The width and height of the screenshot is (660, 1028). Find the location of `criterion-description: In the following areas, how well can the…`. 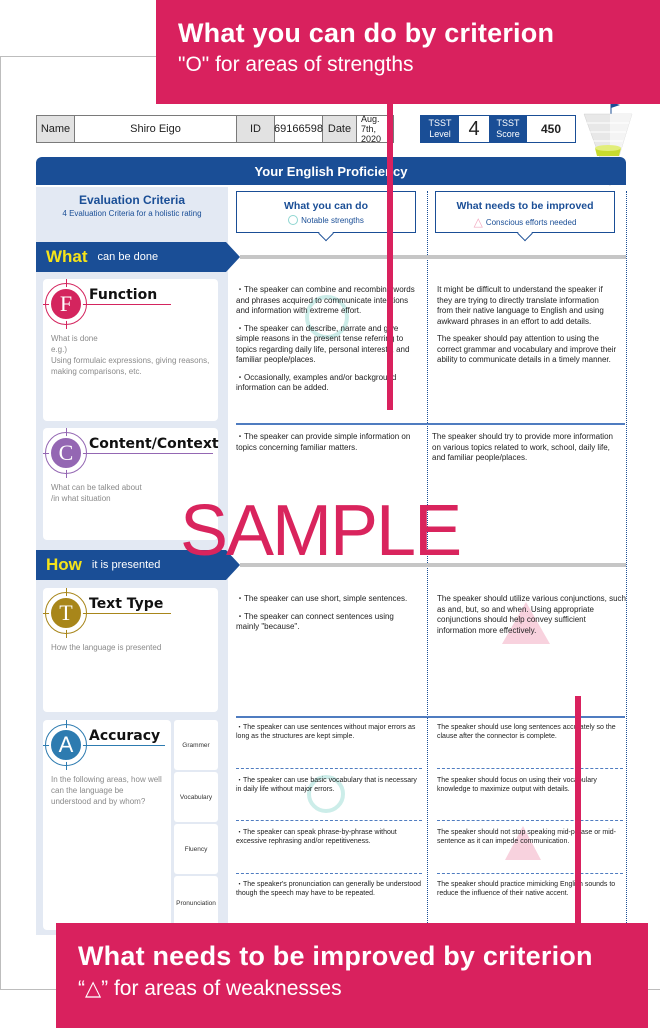

criterion-description: In the following areas, how well can the… is located at coordinates (106, 790).